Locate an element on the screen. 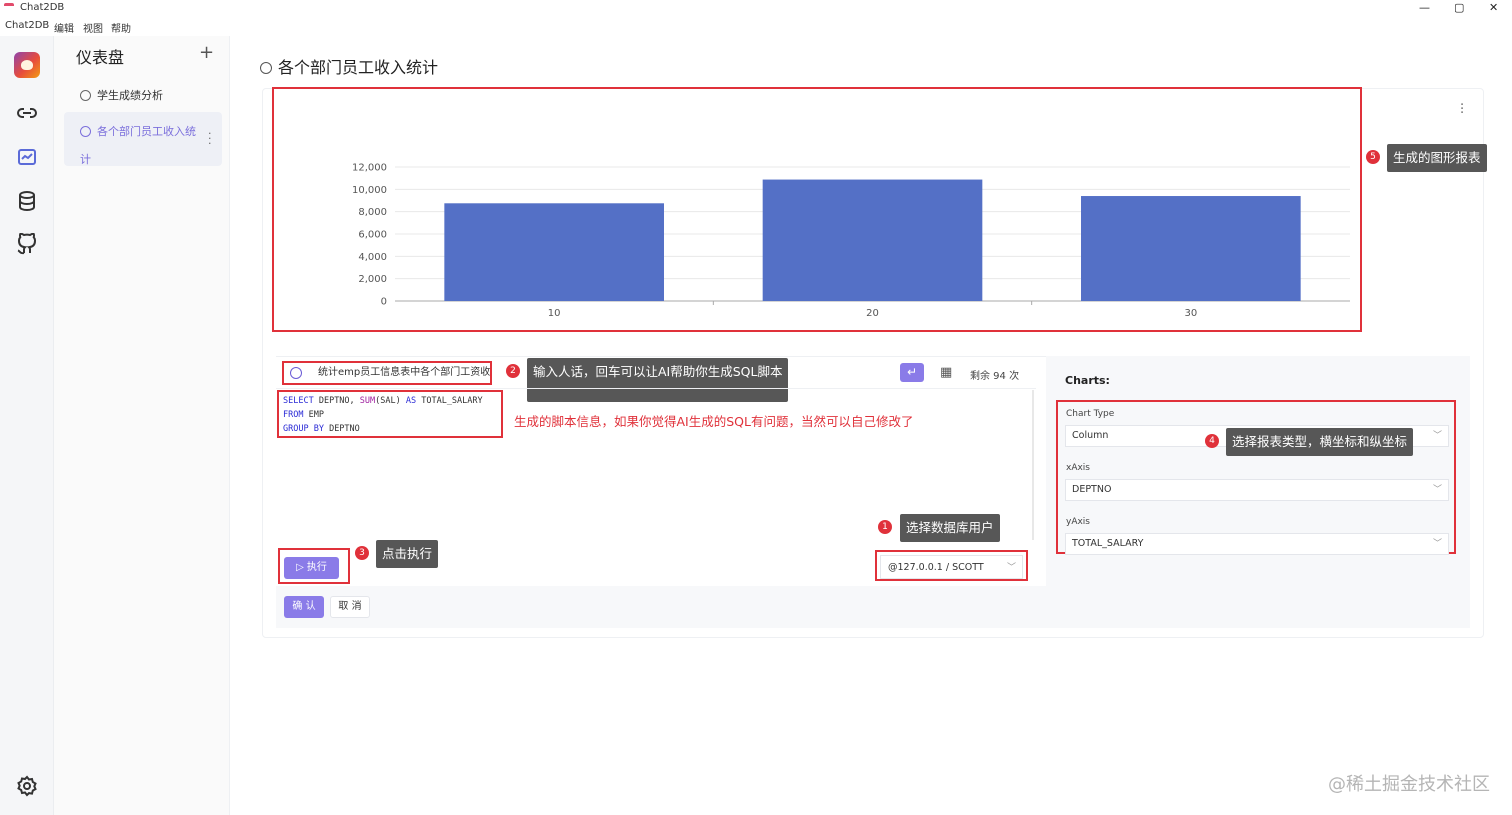 The width and height of the screenshot is (1512, 815). link-icon is located at coordinates (27, 113).